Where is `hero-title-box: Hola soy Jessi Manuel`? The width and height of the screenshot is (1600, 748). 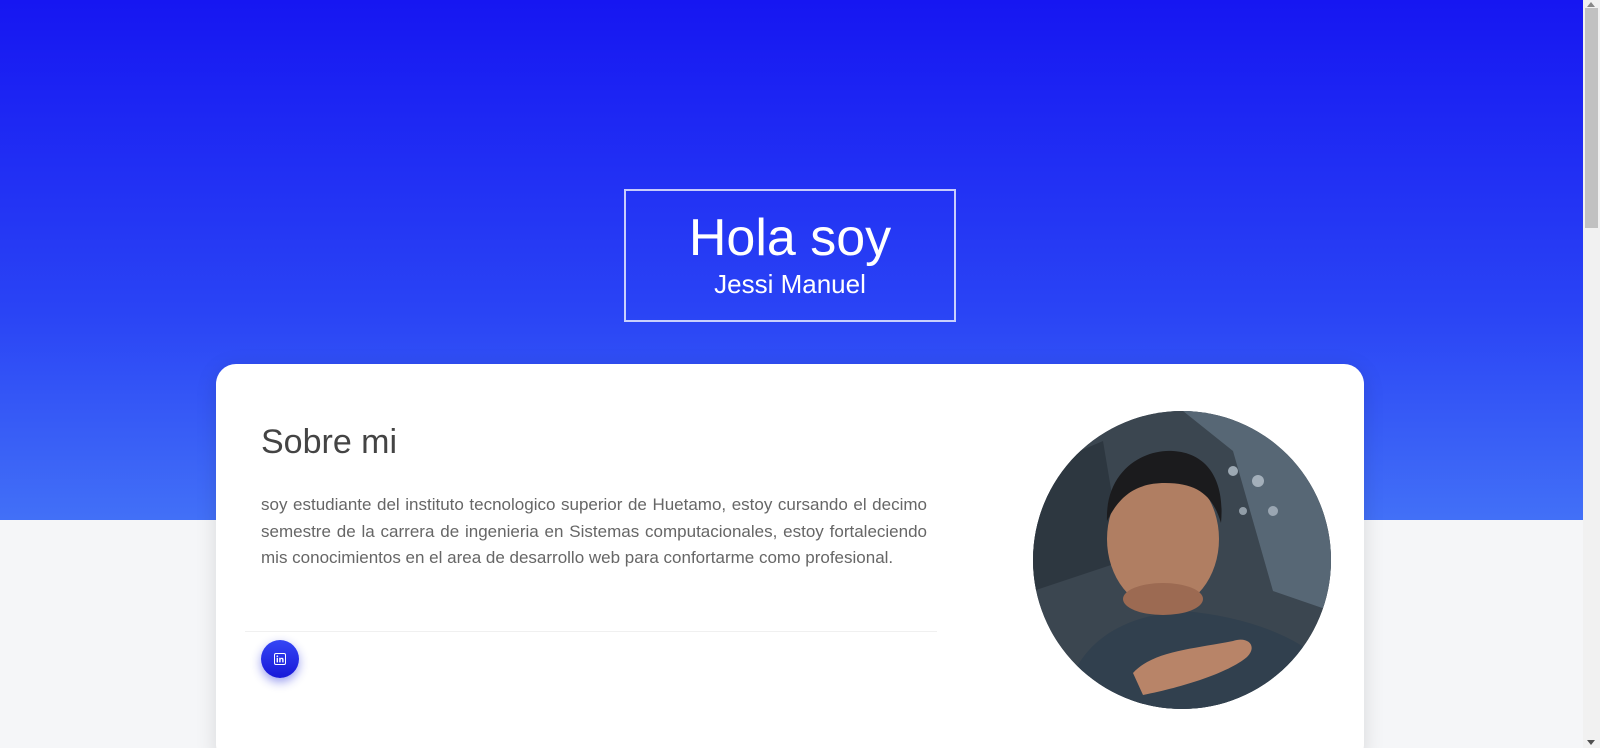
hero-title-box: Hola soy Jessi Manuel is located at coordinates (790, 255).